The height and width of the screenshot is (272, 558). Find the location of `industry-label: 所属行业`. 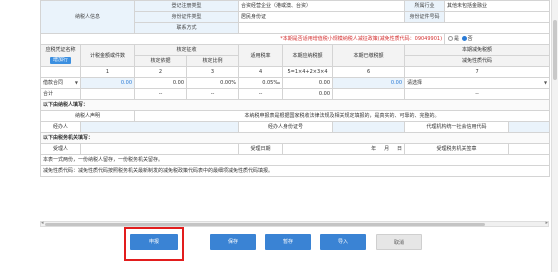

industry-label: 所属行业 is located at coordinates (425, 6).